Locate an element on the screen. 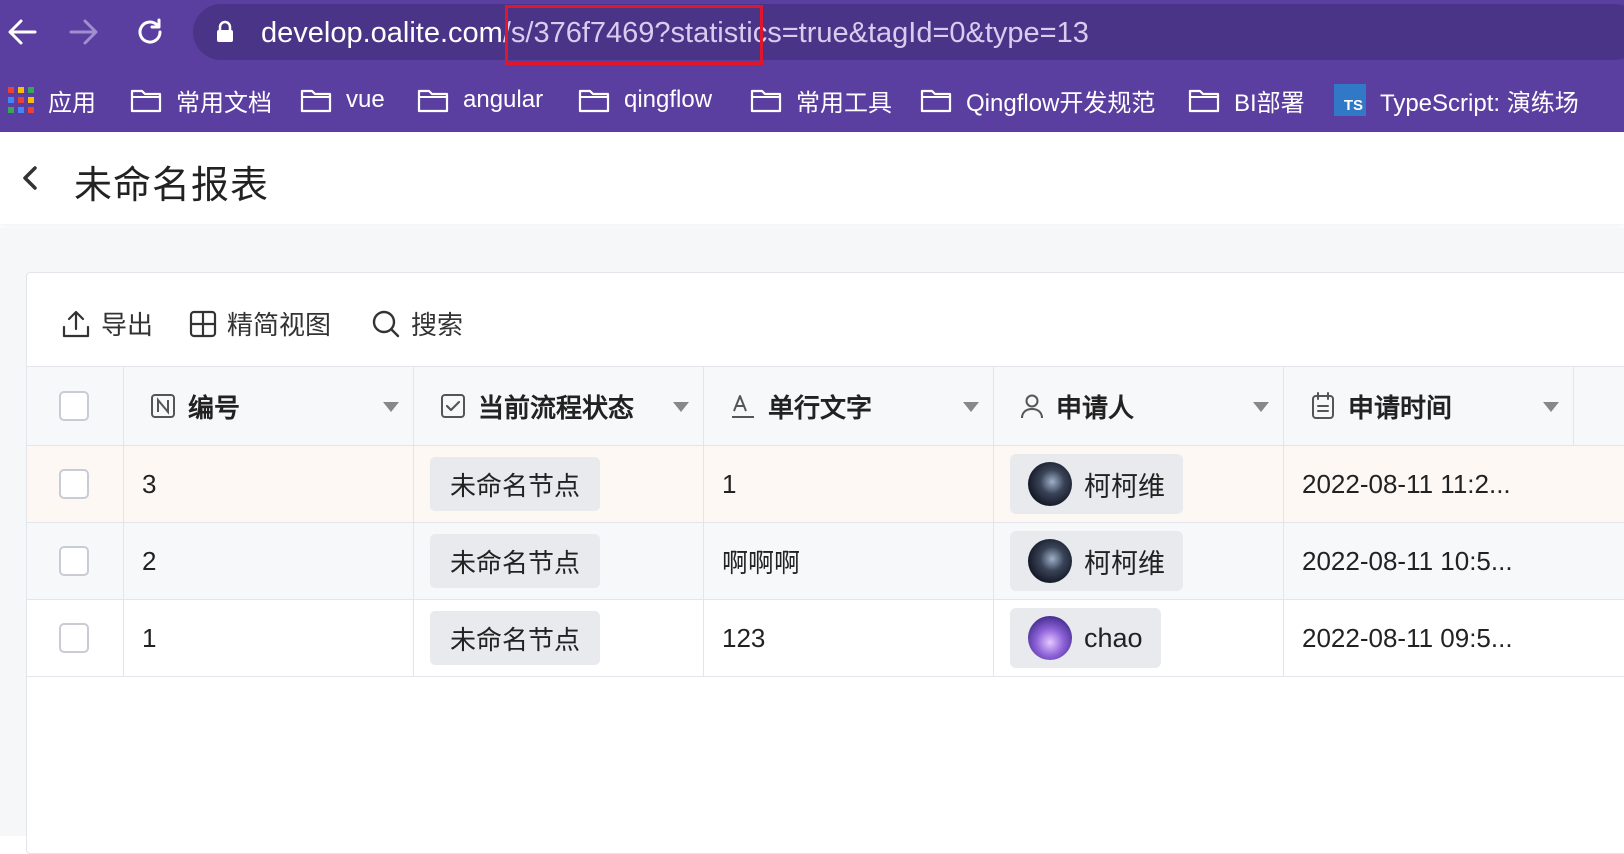 The width and height of the screenshot is (1624, 854). forward-arrow-icon is located at coordinates (84, 32).